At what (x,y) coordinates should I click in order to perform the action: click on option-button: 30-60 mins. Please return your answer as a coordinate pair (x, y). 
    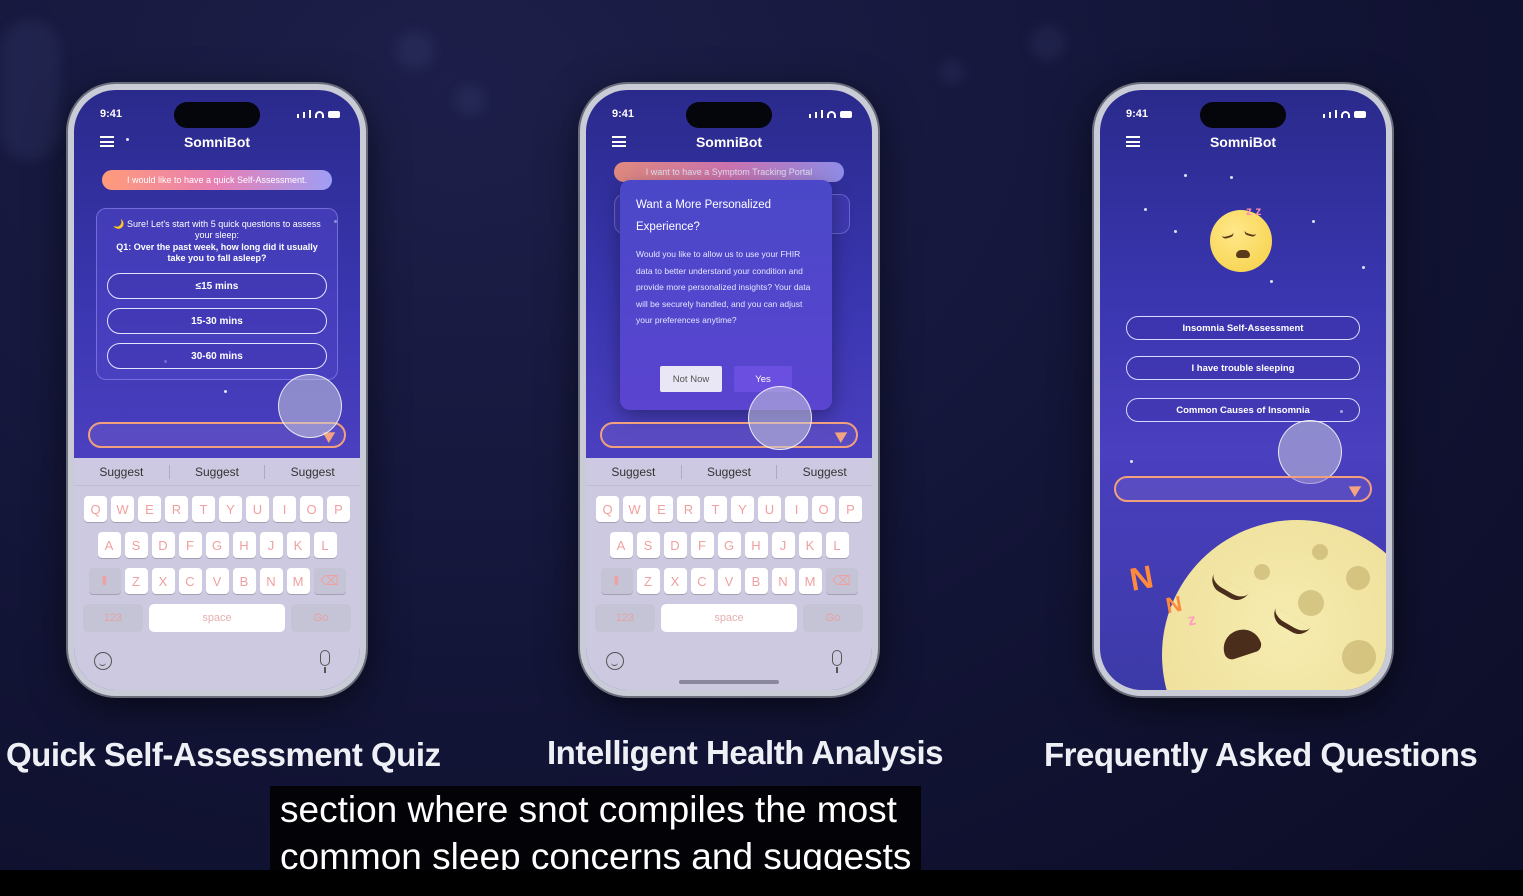
    Looking at the image, I should click on (217, 356).